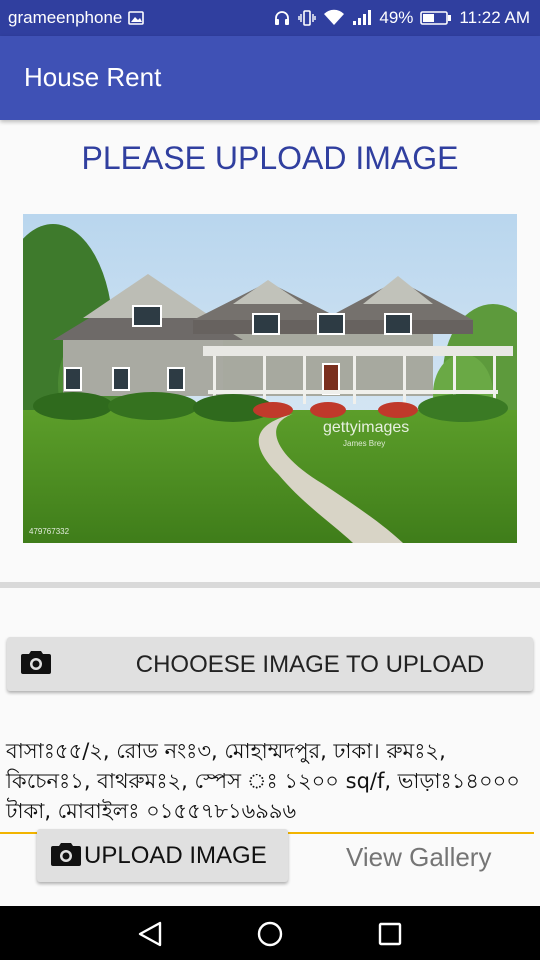 This screenshot has width=540, height=960. What do you see at coordinates (436, 18) in the screenshot?
I see `battery-icon` at bounding box center [436, 18].